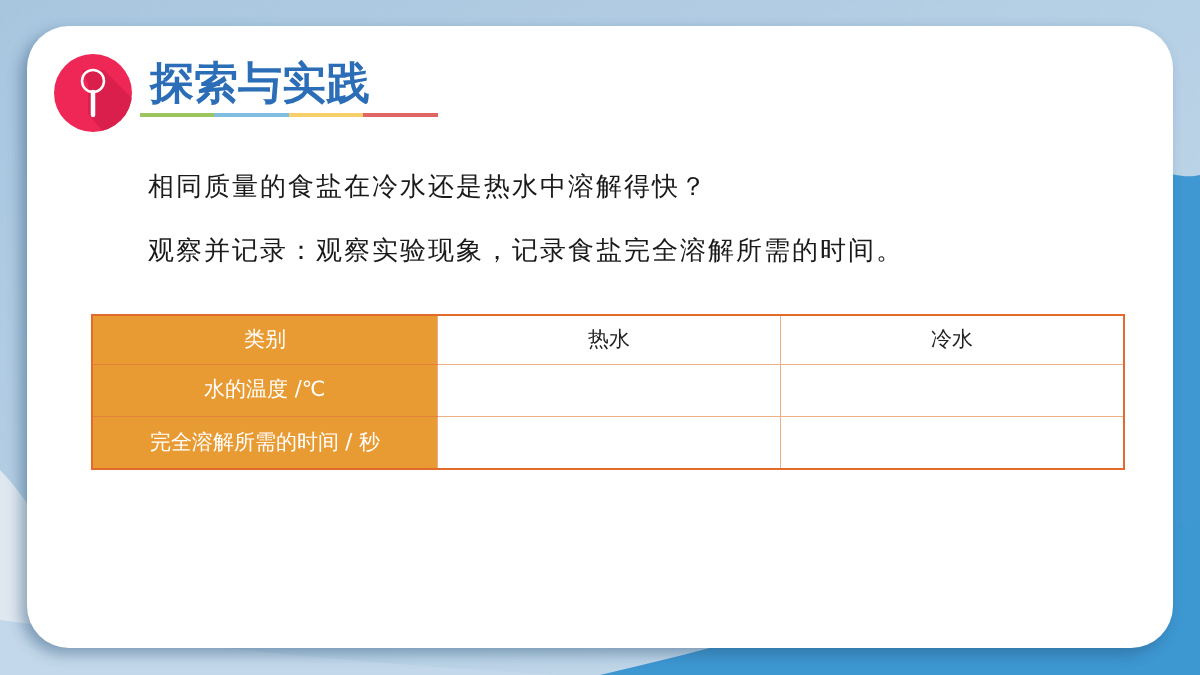 This screenshot has width=1200, height=675. Describe the element at coordinates (93, 93) in the screenshot. I see `magnifier-icon` at that location.